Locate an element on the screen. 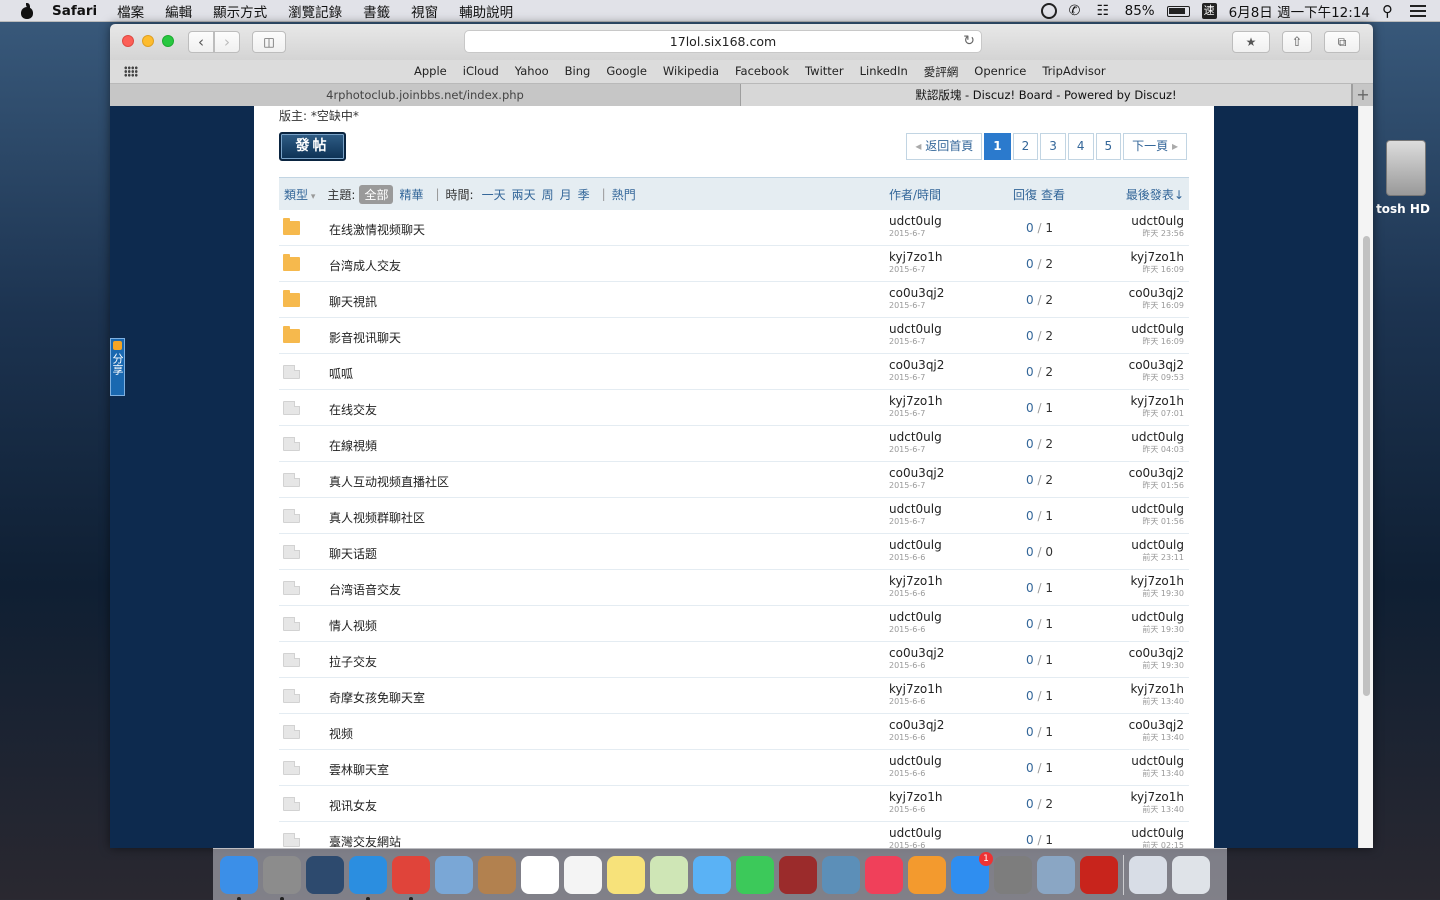 This screenshot has width=1440, height=900. thread-title: 雲林聊天室 is located at coordinates (359, 769).